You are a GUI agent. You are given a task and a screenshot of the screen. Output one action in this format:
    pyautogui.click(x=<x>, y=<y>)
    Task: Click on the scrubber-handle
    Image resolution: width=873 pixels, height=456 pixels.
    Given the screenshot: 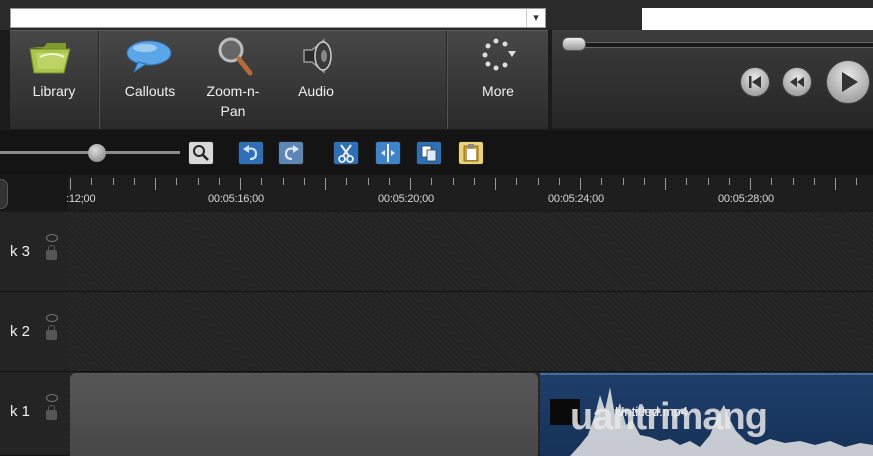 What is the action you would take?
    pyautogui.click(x=574, y=44)
    